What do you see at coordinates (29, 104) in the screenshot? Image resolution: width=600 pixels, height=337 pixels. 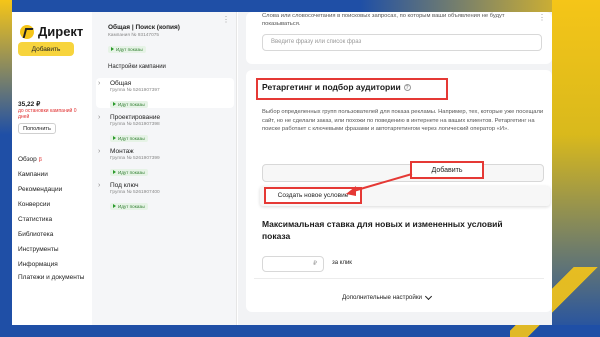 I see `balance-value: 35,22 ₽` at bounding box center [29, 104].